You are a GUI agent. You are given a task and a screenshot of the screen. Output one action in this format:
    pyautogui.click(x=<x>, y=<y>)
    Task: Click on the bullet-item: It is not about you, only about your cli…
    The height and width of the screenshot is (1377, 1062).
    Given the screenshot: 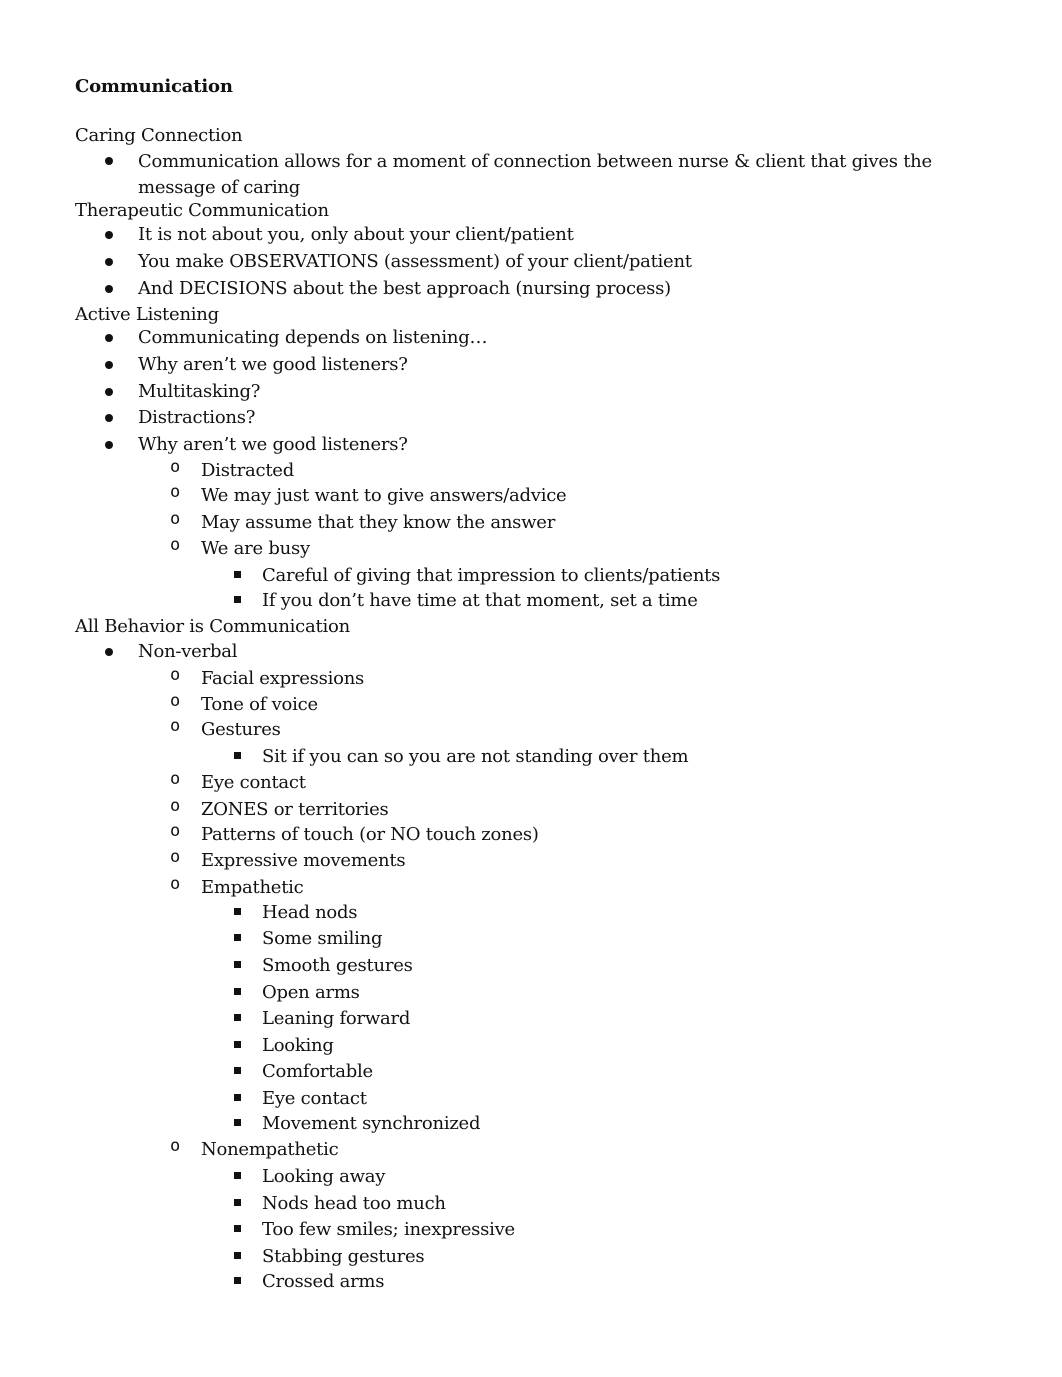 What is the action you would take?
    pyautogui.click(x=356, y=234)
    